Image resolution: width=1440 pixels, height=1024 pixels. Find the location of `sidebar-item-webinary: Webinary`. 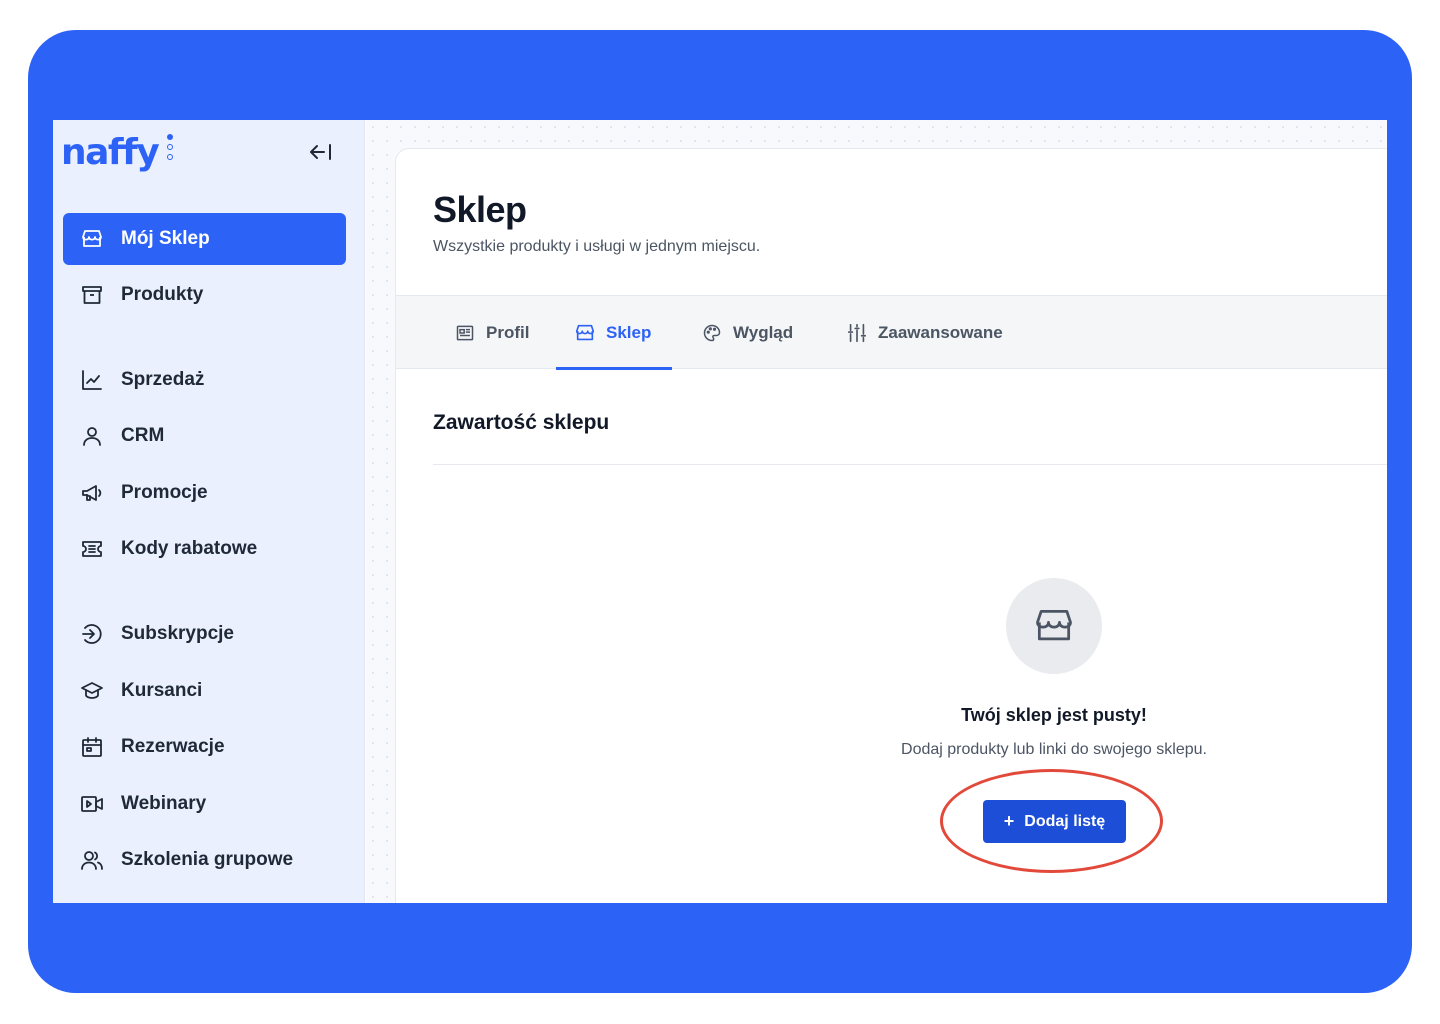

sidebar-item-webinary: Webinary is located at coordinates (204, 804).